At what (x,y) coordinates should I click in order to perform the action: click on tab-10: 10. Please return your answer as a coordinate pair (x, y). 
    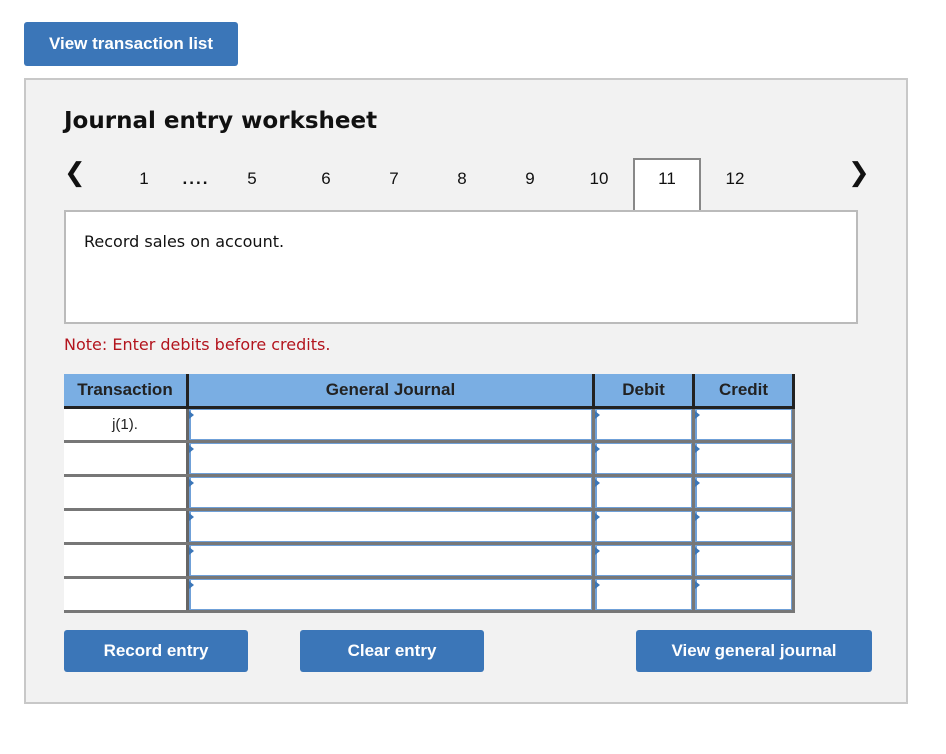
    Looking at the image, I should click on (599, 184).